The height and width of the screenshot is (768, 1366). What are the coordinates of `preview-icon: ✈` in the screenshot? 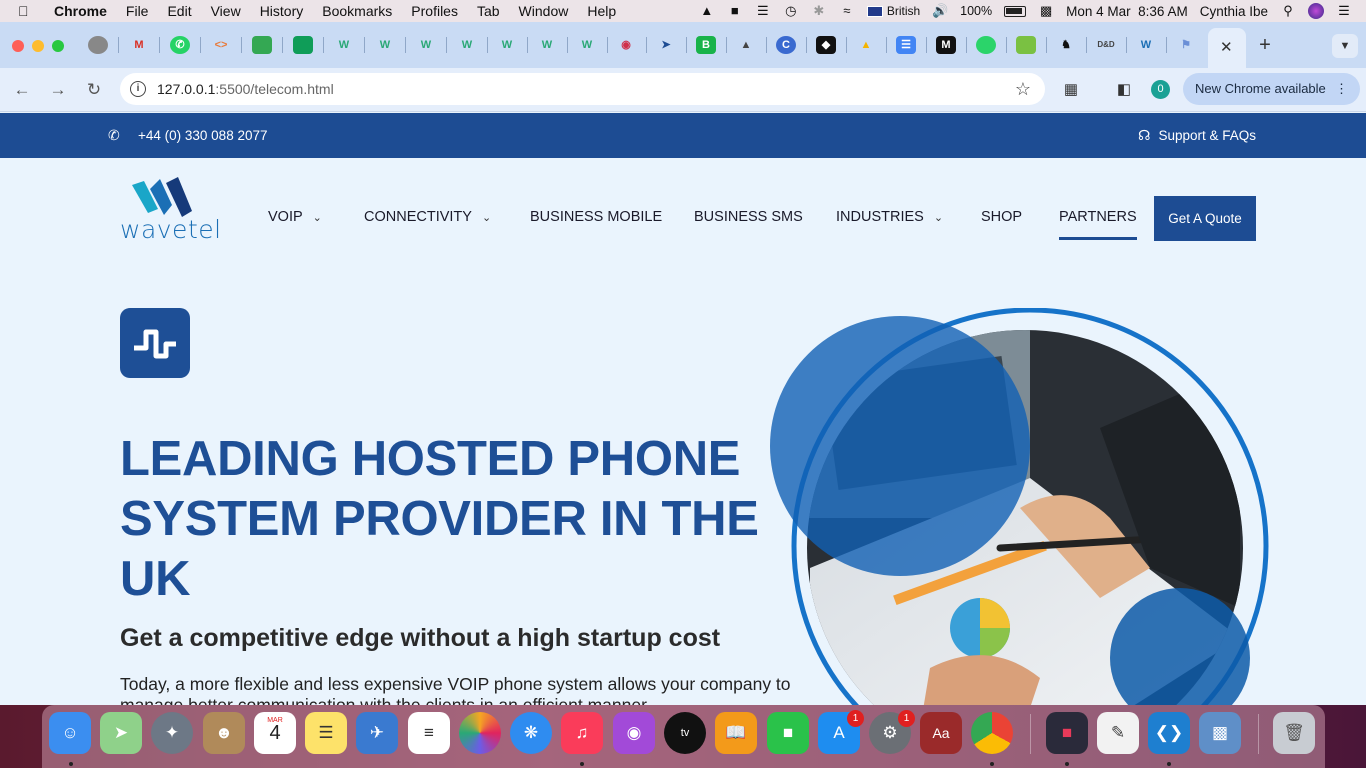 It's located at (377, 733).